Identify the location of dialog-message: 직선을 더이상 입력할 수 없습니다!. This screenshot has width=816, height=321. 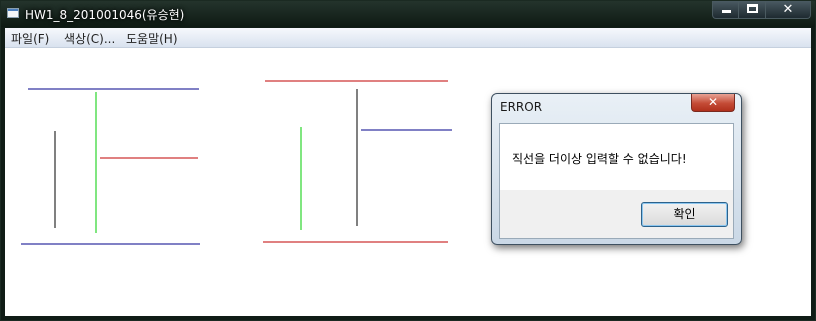
(599, 159).